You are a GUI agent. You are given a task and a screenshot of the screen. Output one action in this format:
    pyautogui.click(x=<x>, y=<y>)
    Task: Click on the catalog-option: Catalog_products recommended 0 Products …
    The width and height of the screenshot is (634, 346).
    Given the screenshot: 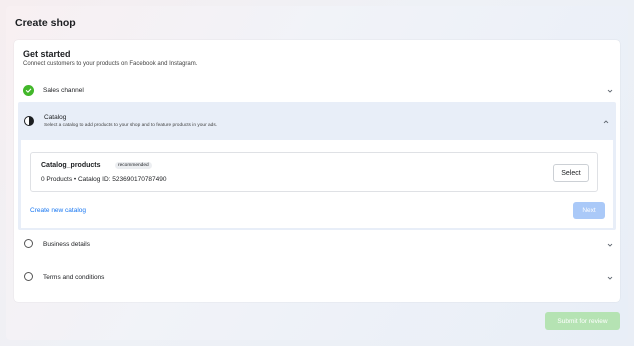 What is the action you would take?
    pyautogui.click(x=314, y=172)
    